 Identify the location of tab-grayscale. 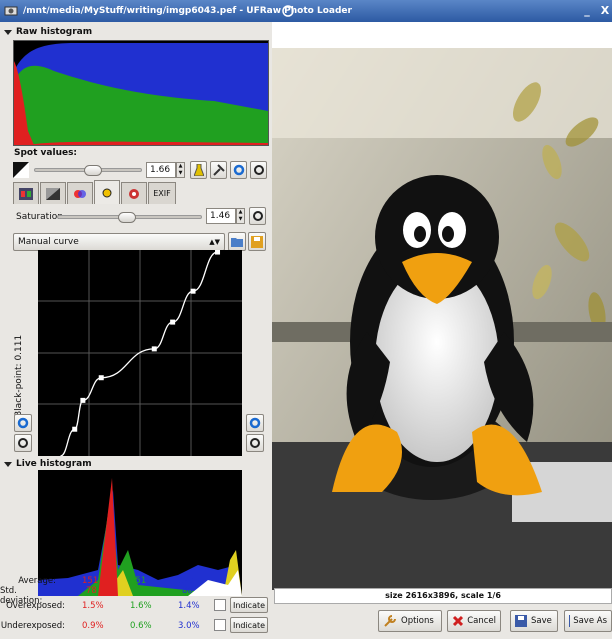
(53, 193).